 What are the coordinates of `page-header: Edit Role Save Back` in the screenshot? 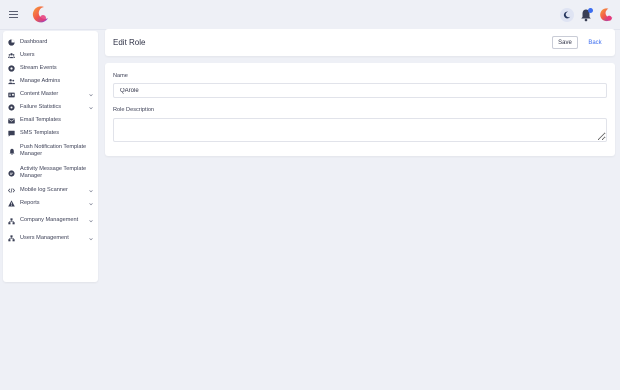 It's located at (360, 42).